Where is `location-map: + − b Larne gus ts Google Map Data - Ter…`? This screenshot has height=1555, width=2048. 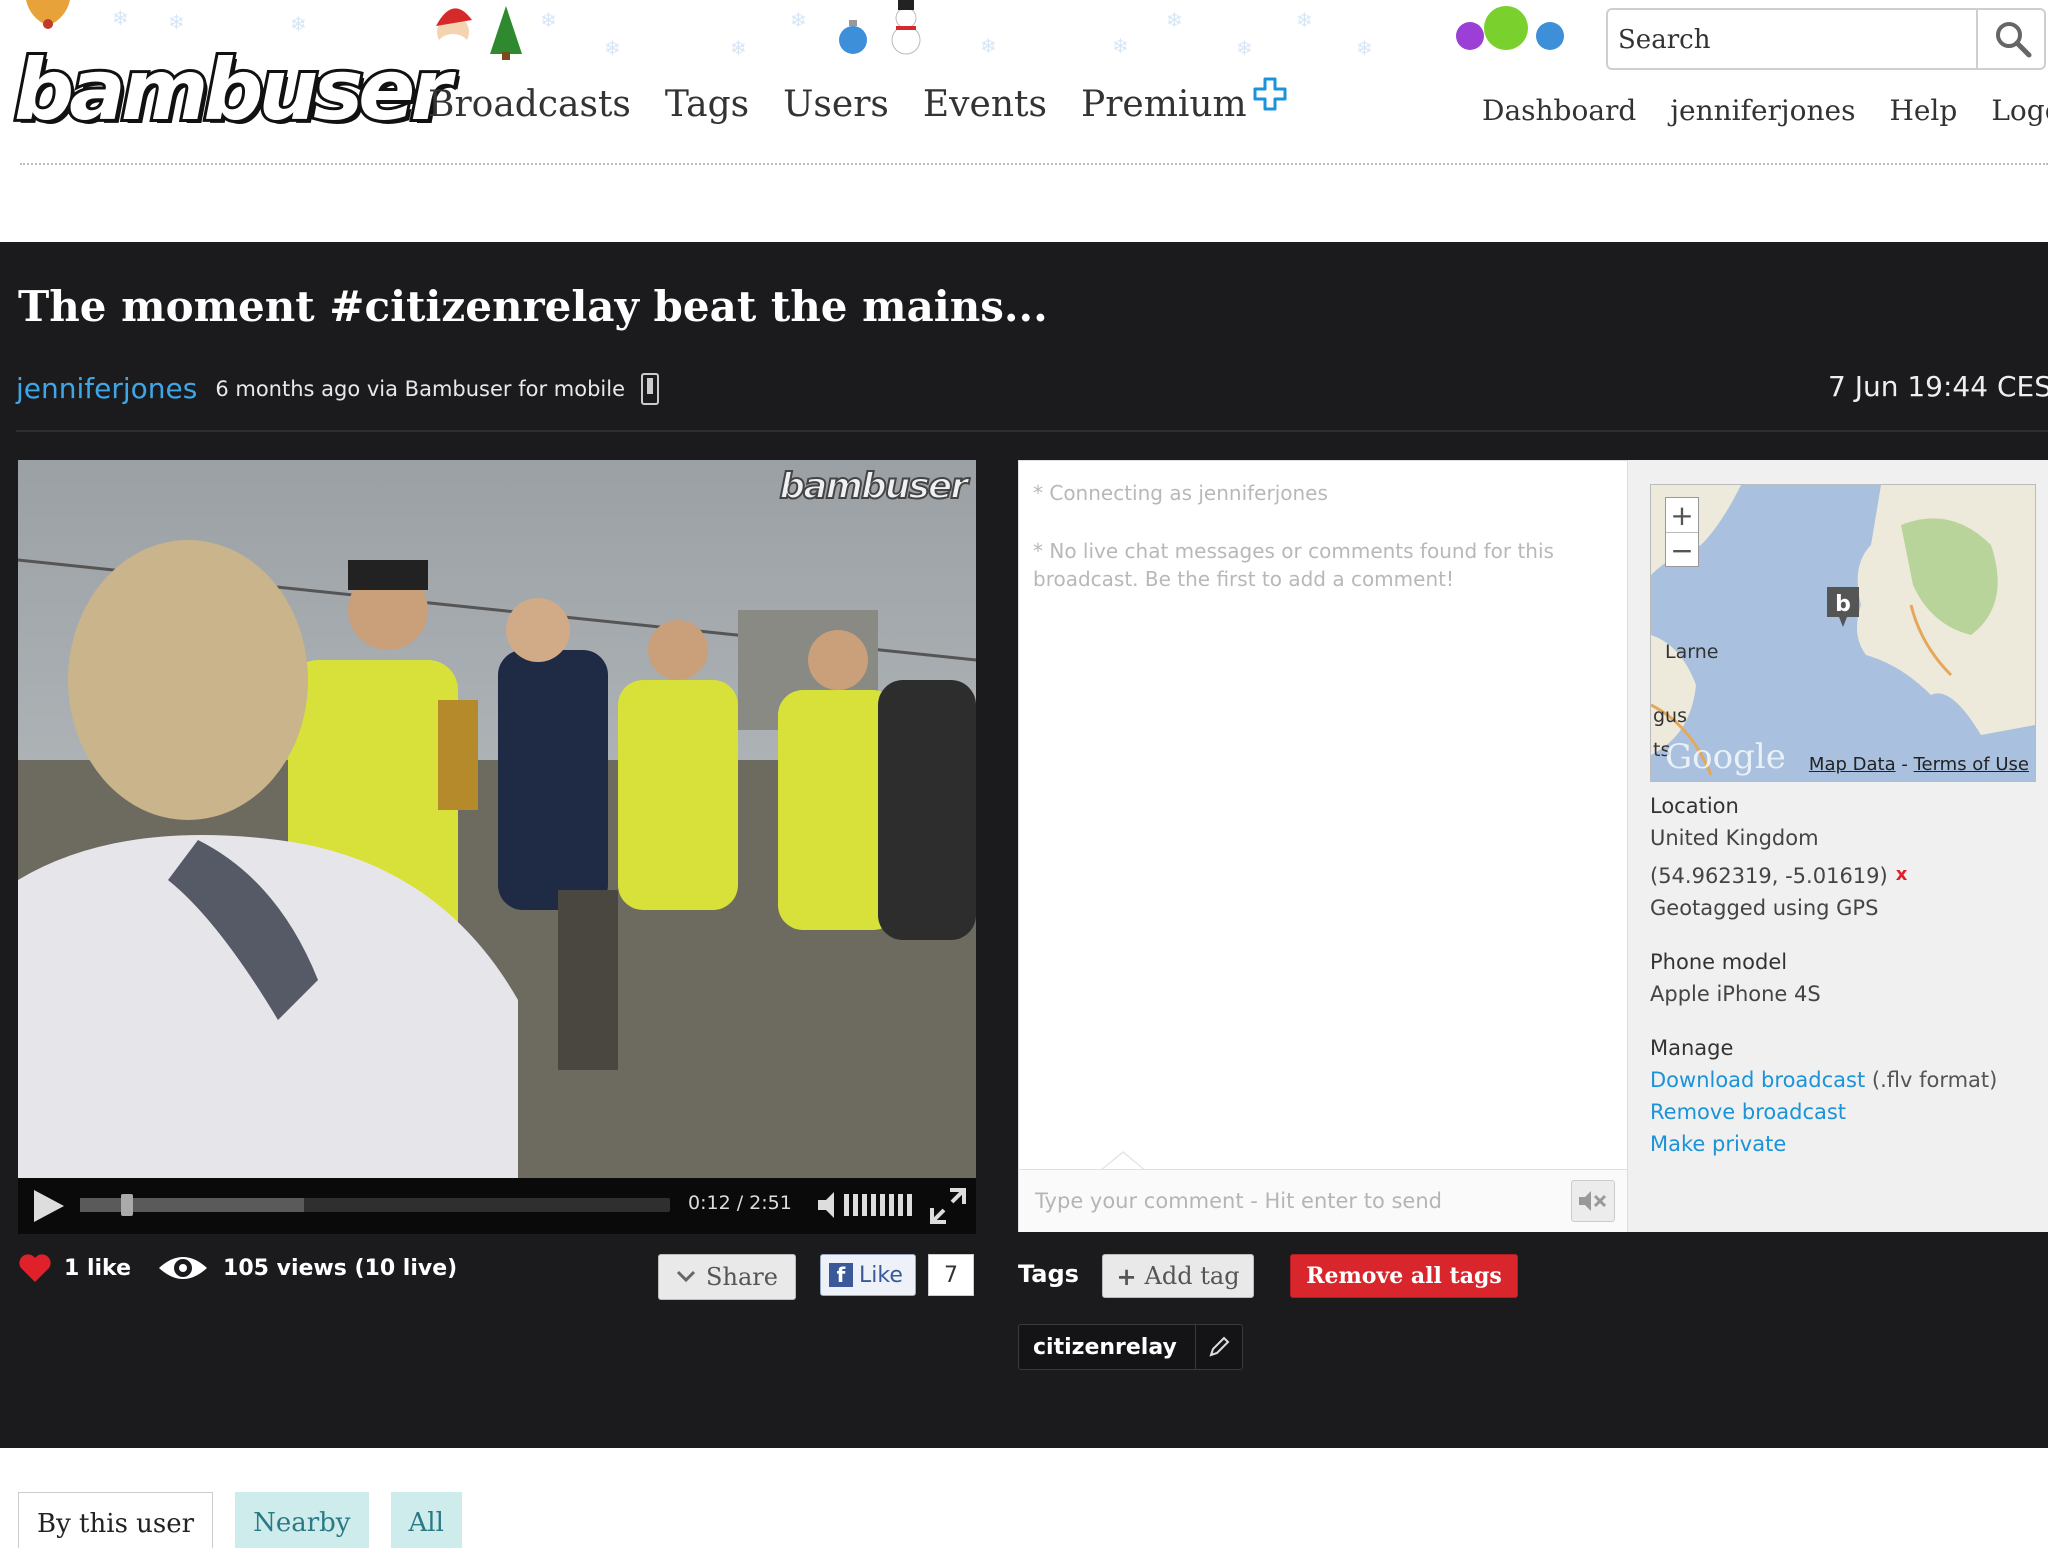
location-map: + − b Larne gus ts Google Map Data - Ter… is located at coordinates (1843, 633).